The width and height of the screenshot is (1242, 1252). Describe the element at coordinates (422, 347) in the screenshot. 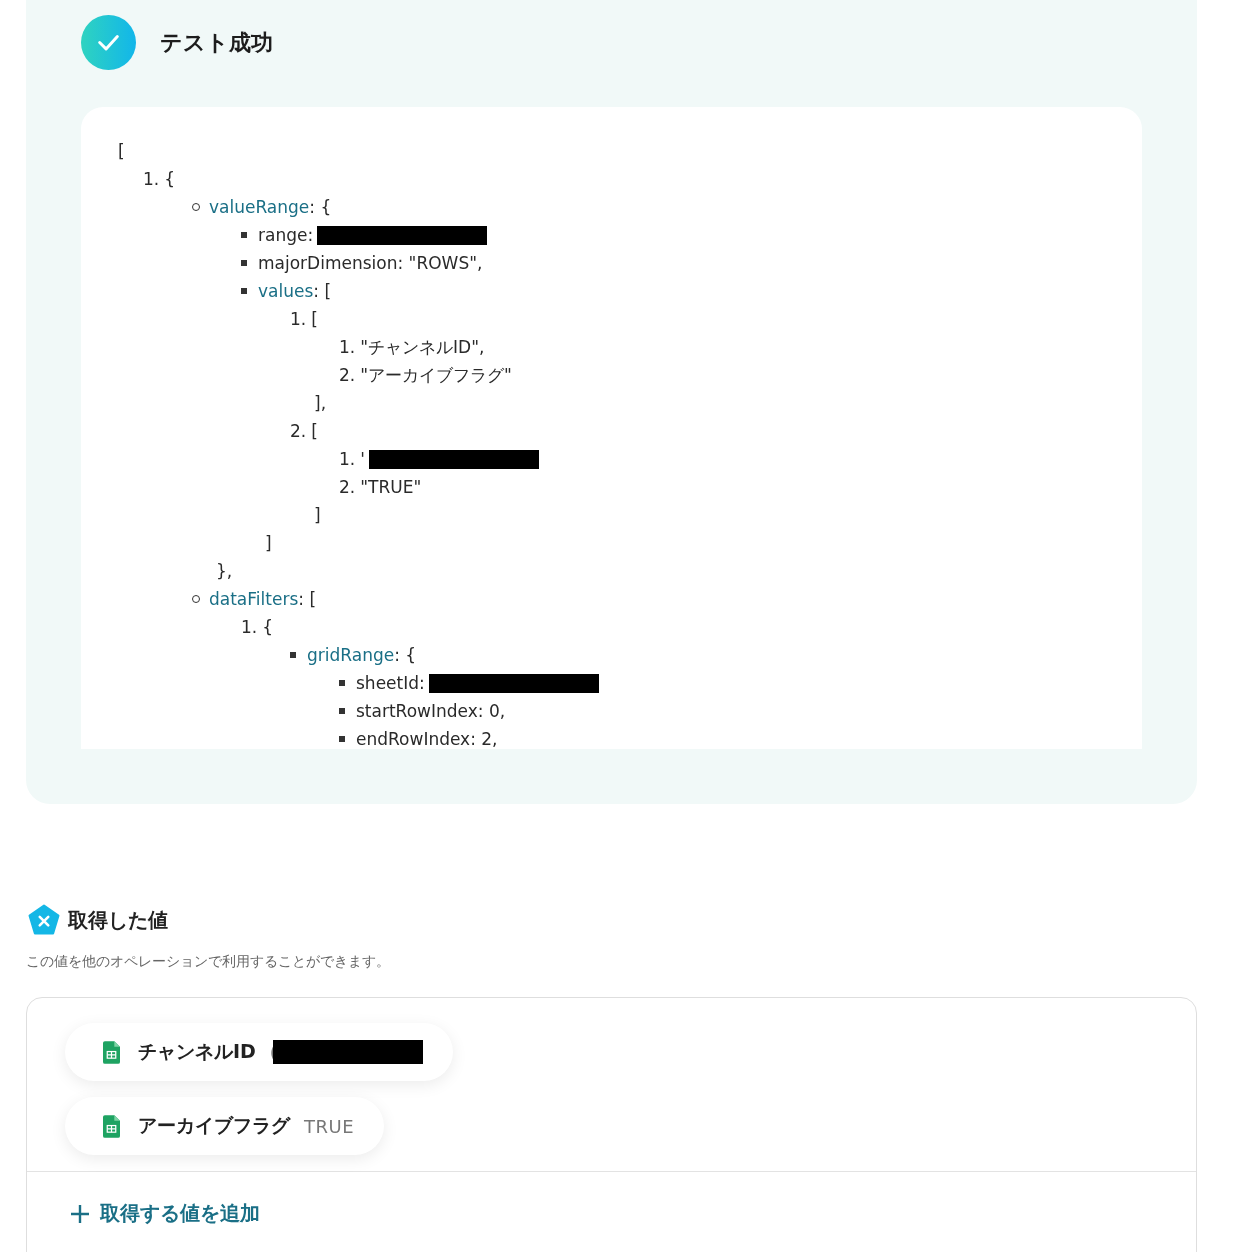

I see `code-text: "チャンネルID",` at that location.